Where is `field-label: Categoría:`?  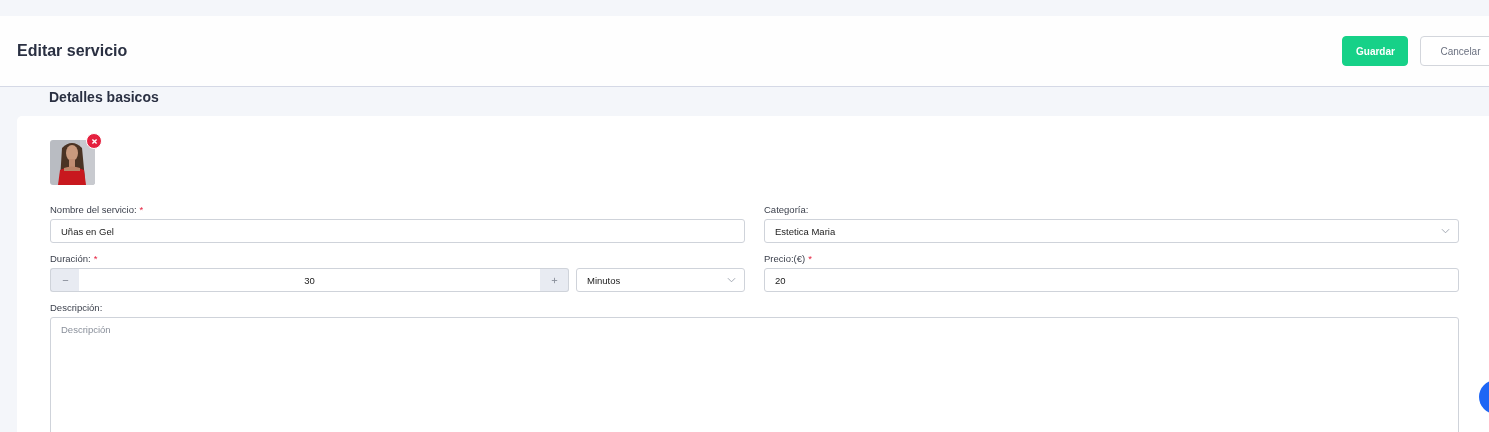 field-label: Categoría: is located at coordinates (787, 210).